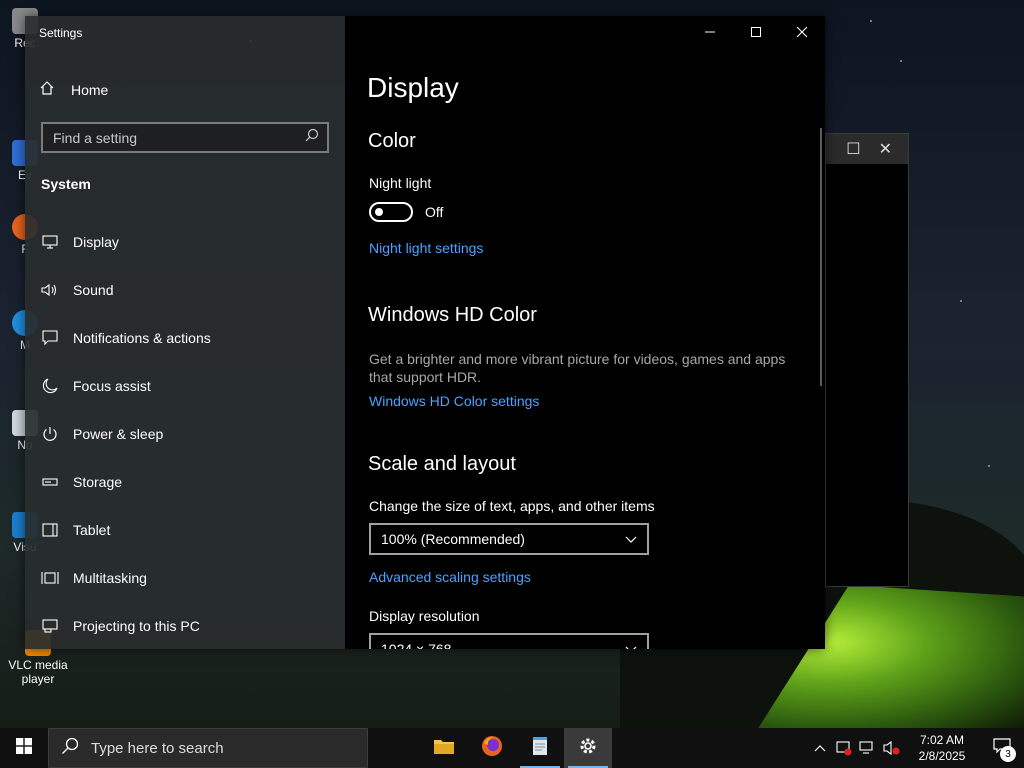  I want to click on tablet-icon, so click(50, 530).